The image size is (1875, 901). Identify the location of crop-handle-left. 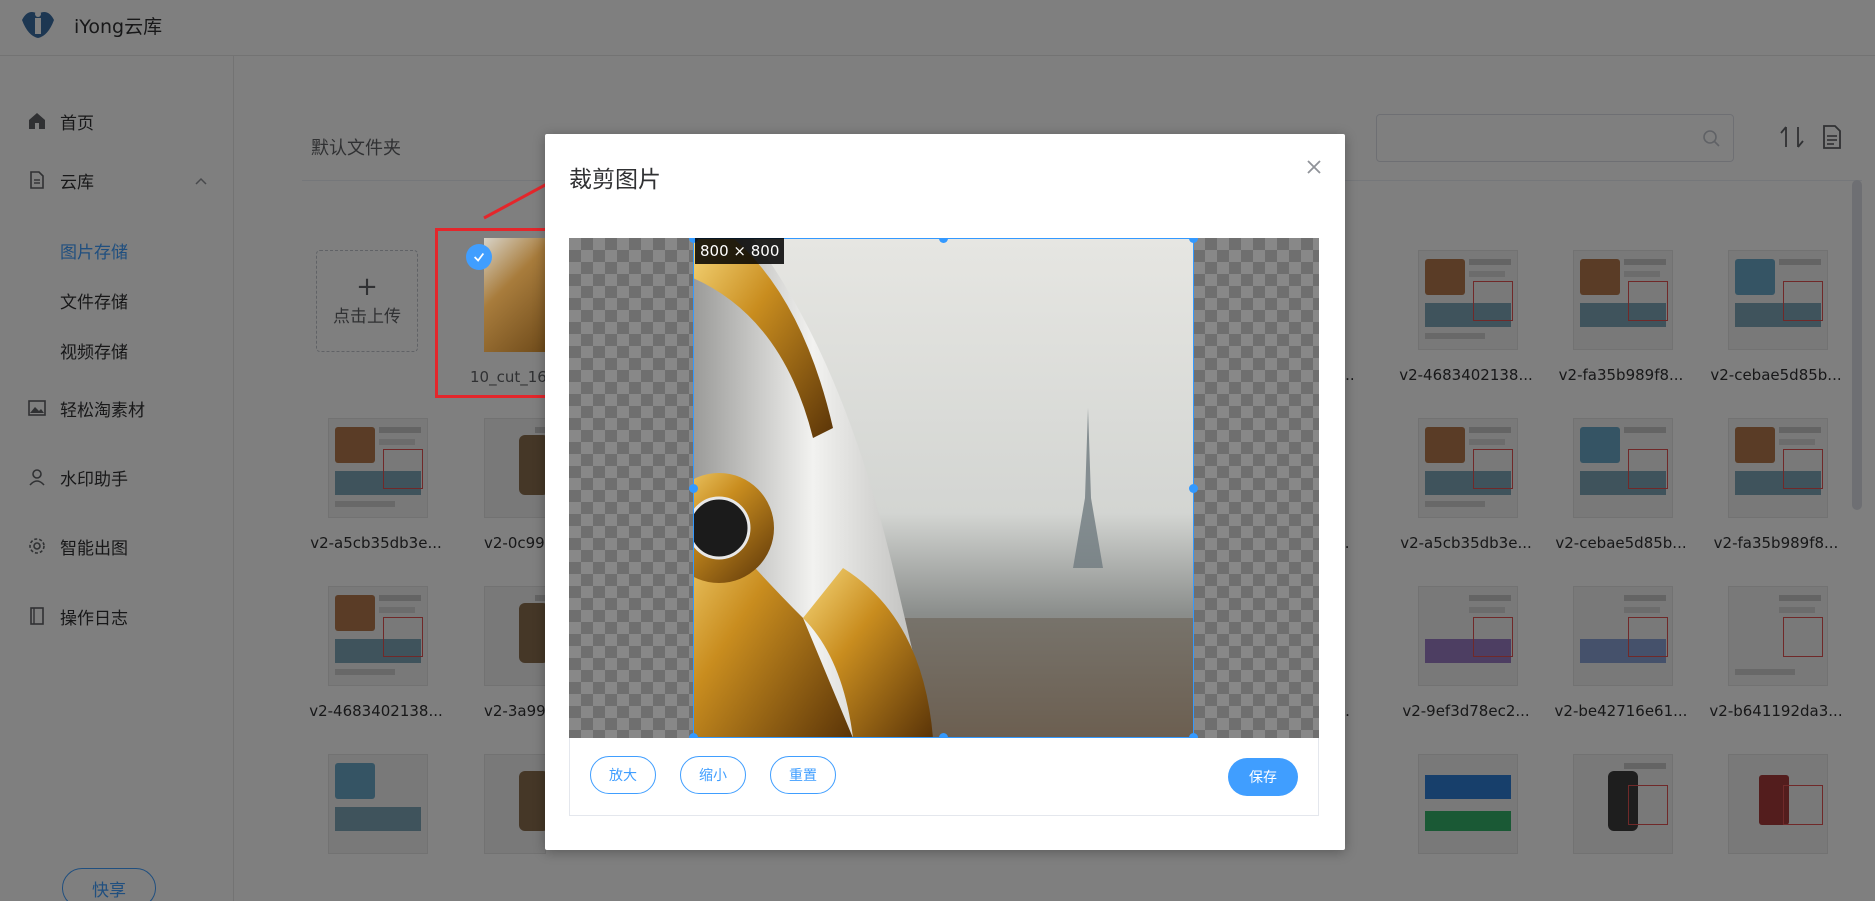
(693, 488).